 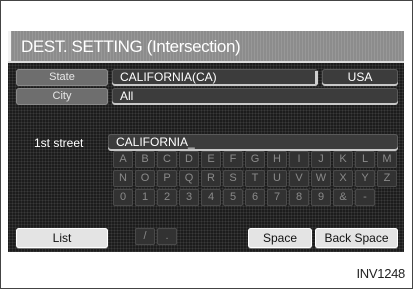 I want to click on key-V: V, so click(x=299, y=178).